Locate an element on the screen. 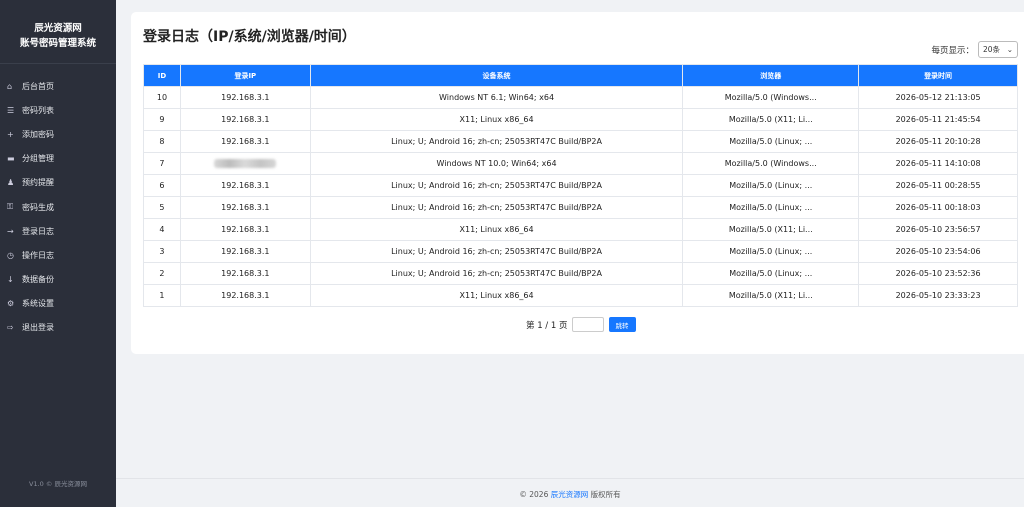  sidebar-item-0: ⌂ 后台首页 is located at coordinates (58, 86).